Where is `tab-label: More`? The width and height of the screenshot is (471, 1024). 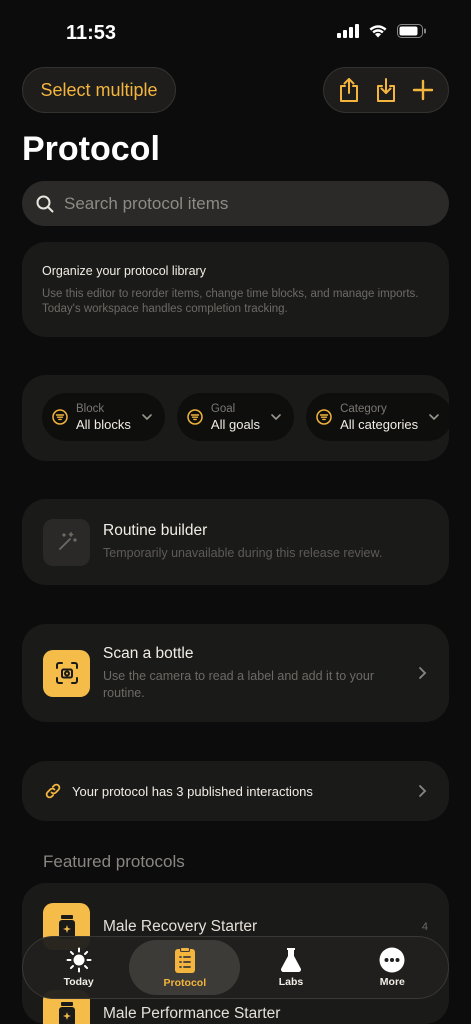
tab-label: More is located at coordinates (392, 982).